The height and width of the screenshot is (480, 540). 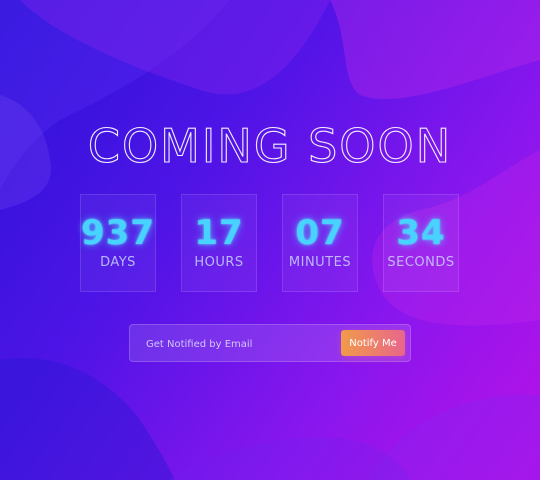 I want to click on countdown-hours: 17 HOURS, so click(x=219, y=243).